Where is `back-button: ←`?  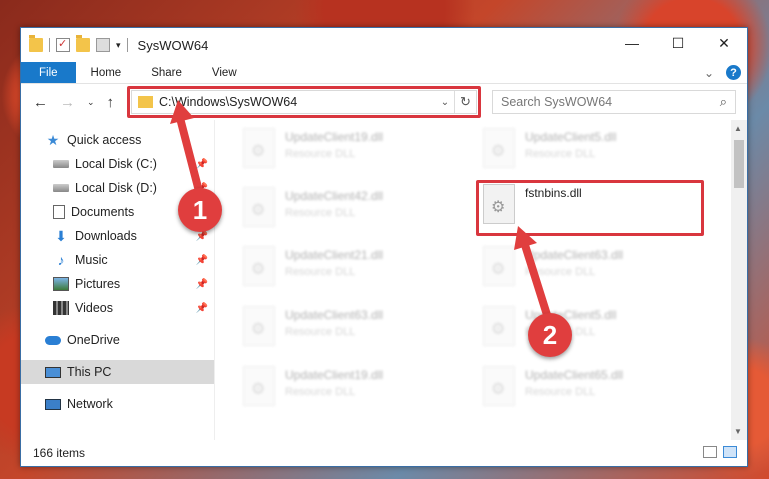
back-button: ← is located at coordinates (40, 102).